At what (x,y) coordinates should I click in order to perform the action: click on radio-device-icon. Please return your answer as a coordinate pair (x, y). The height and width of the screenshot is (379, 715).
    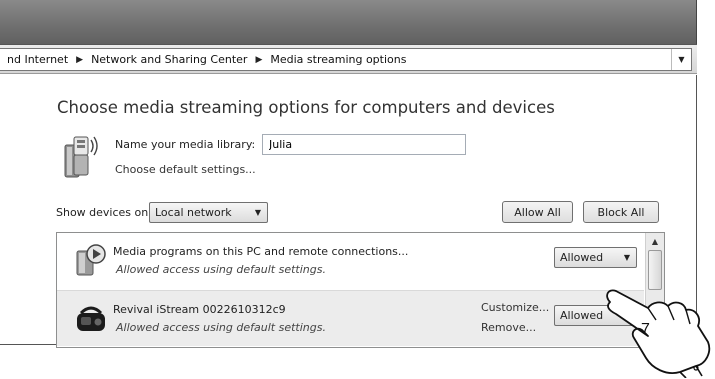
    Looking at the image, I should click on (91, 318).